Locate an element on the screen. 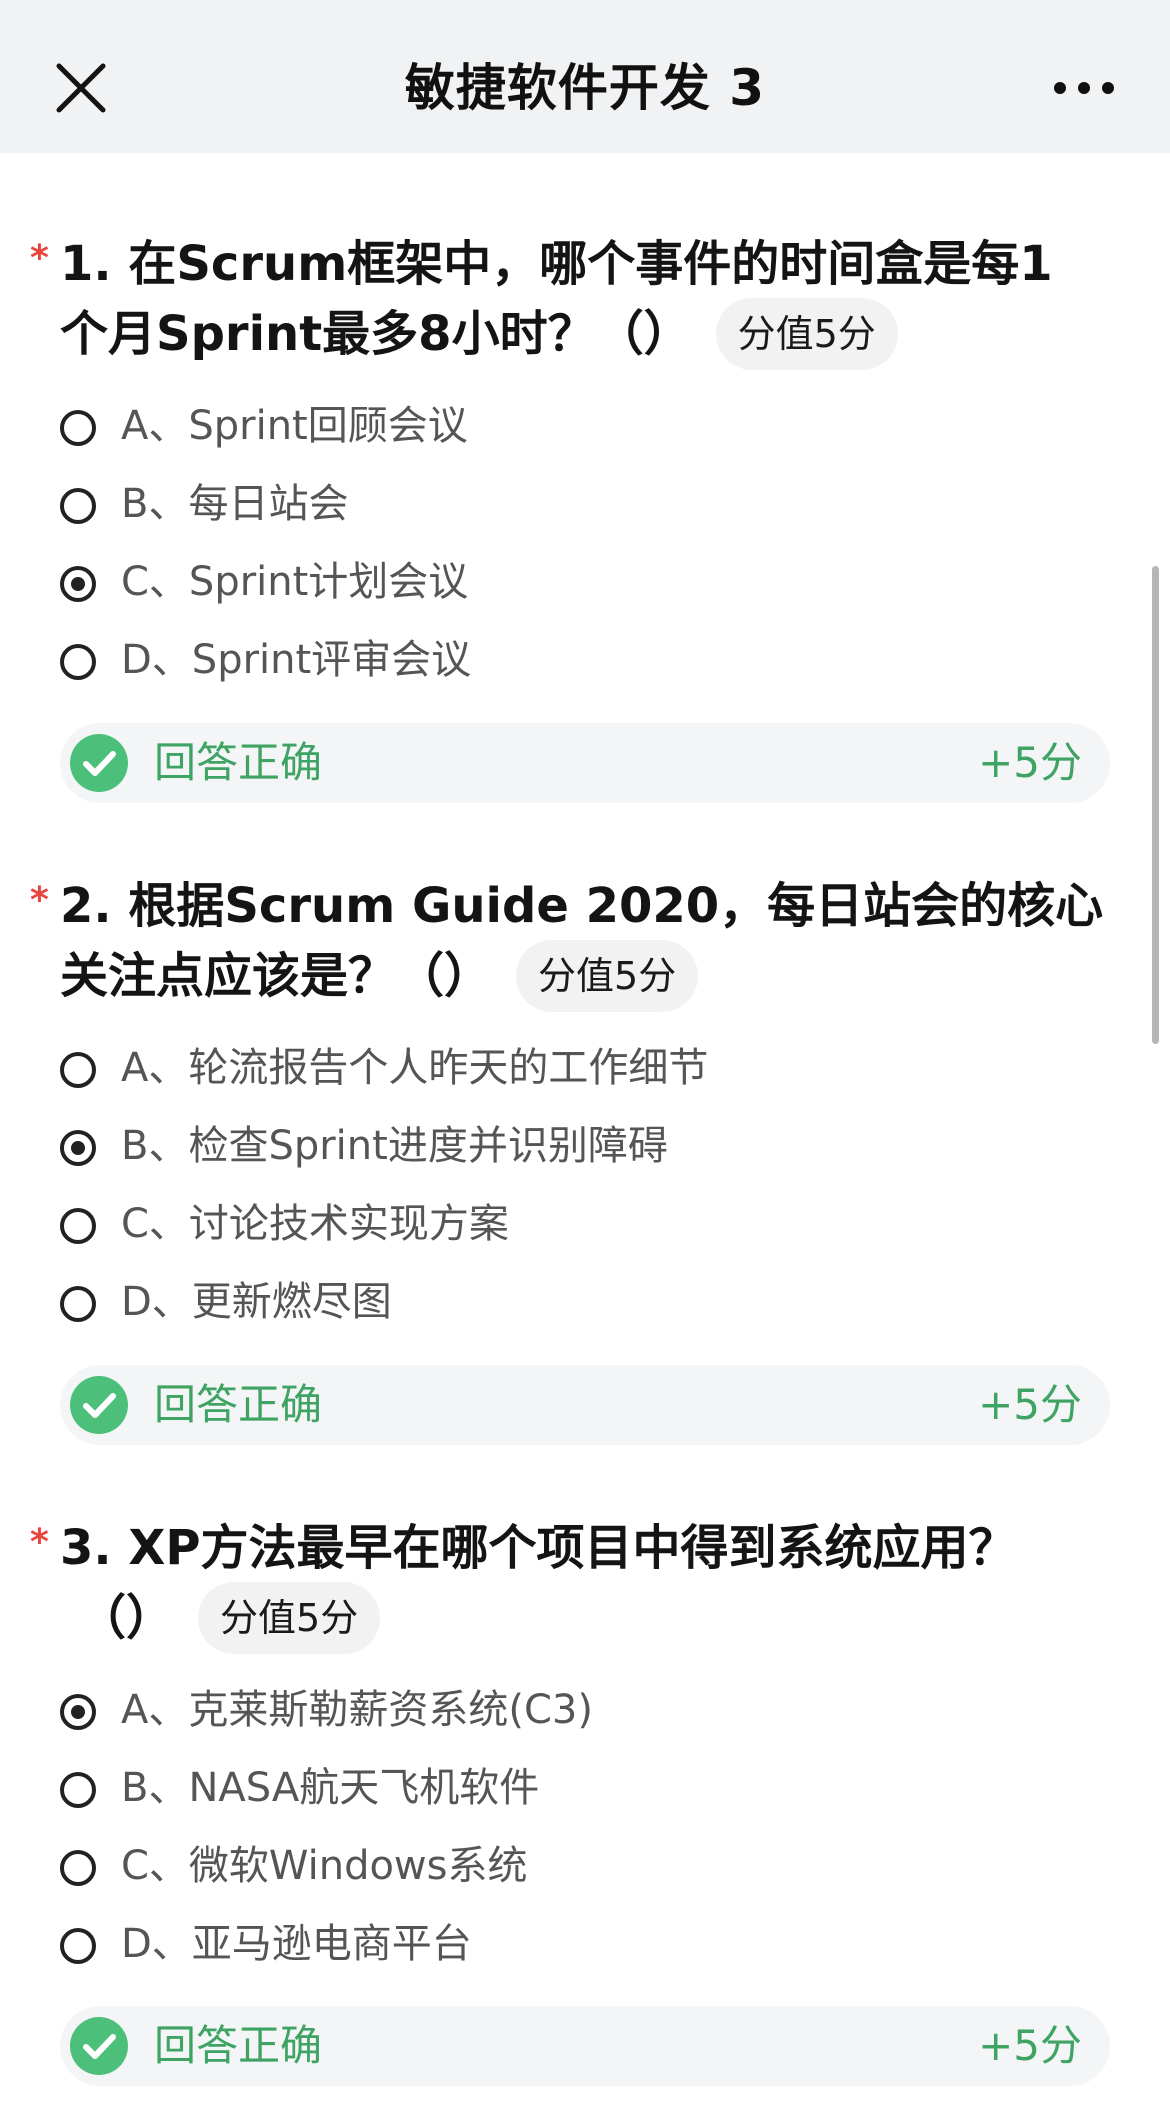 This screenshot has height=2116, width=1170. scrollbar is located at coordinates (1155, 805).